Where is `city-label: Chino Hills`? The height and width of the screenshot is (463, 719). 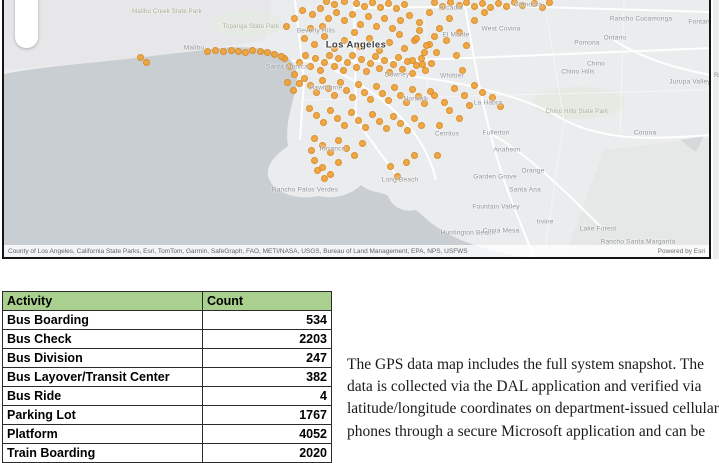 city-label: Chino Hills is located at coordinates (578, 72).